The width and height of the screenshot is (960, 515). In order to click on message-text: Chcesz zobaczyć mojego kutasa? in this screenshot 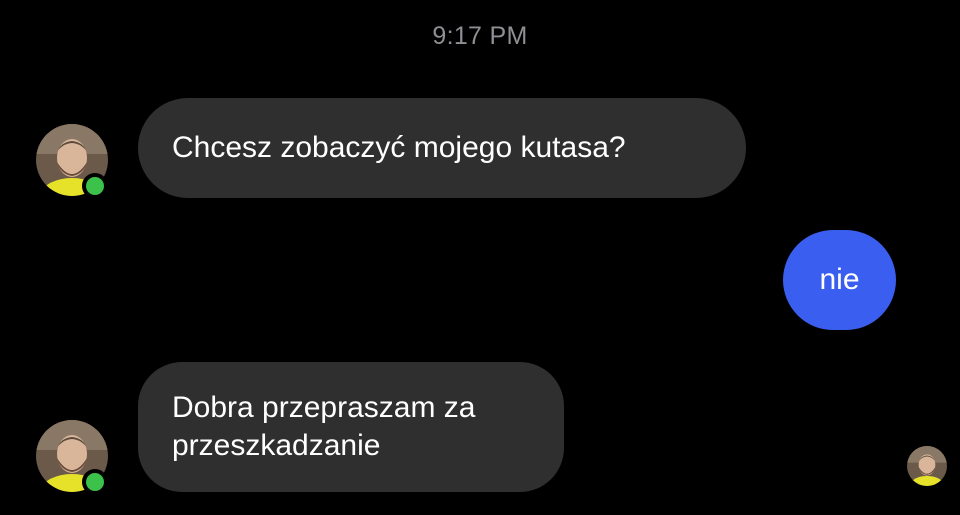, I will do `click(399, 147)`.